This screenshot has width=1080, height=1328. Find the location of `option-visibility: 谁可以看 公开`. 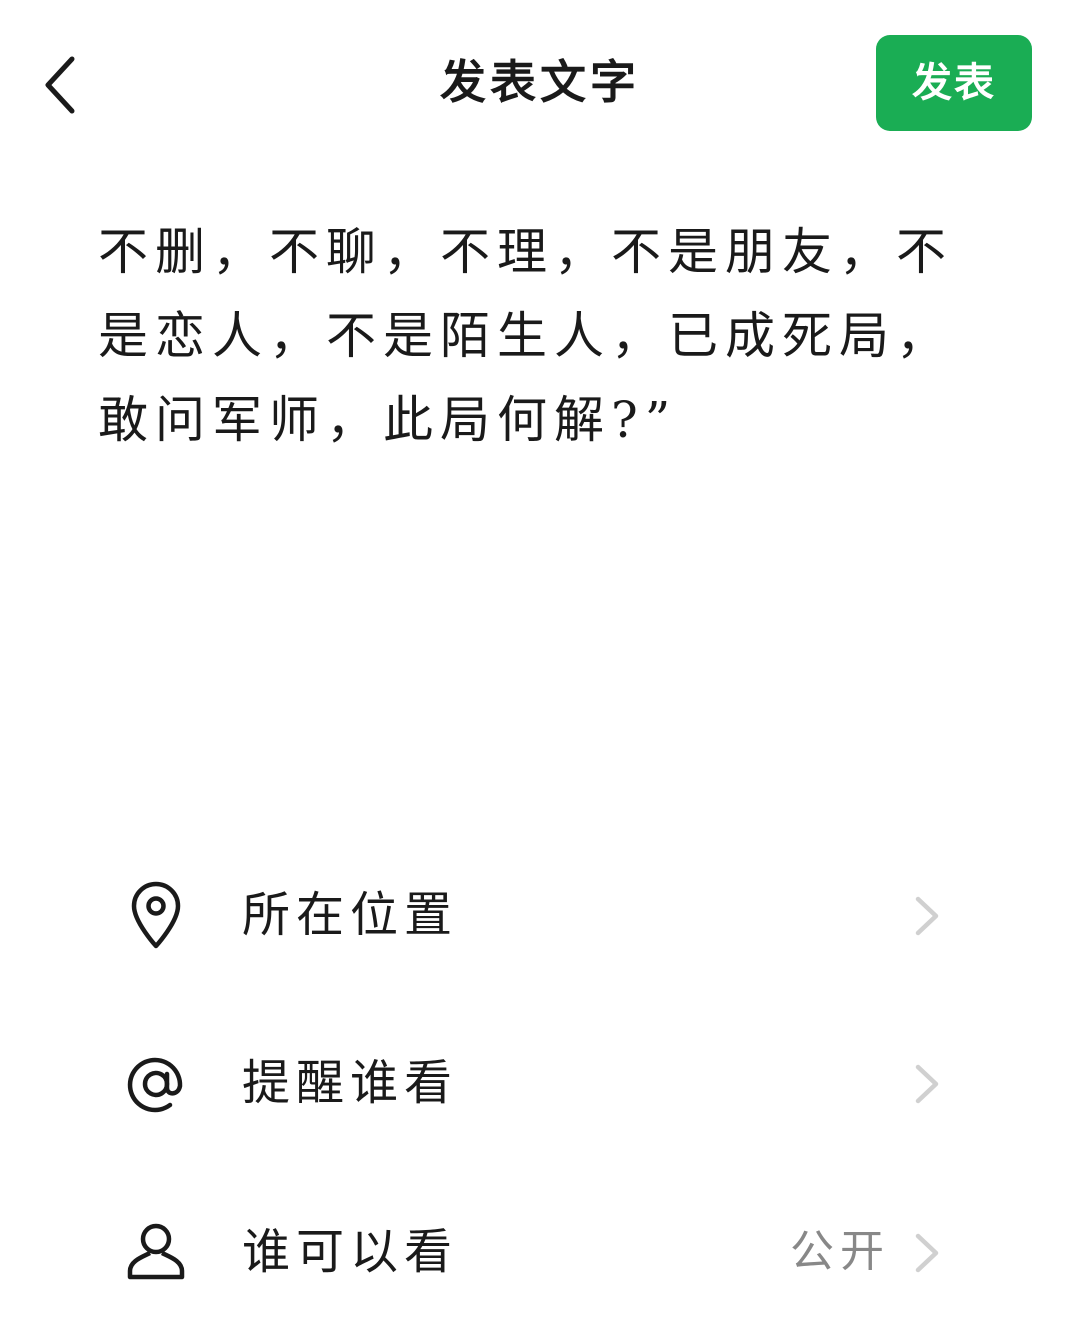

option-visibility: 谁可以看 公开 is located at coordinates (540, 1252).